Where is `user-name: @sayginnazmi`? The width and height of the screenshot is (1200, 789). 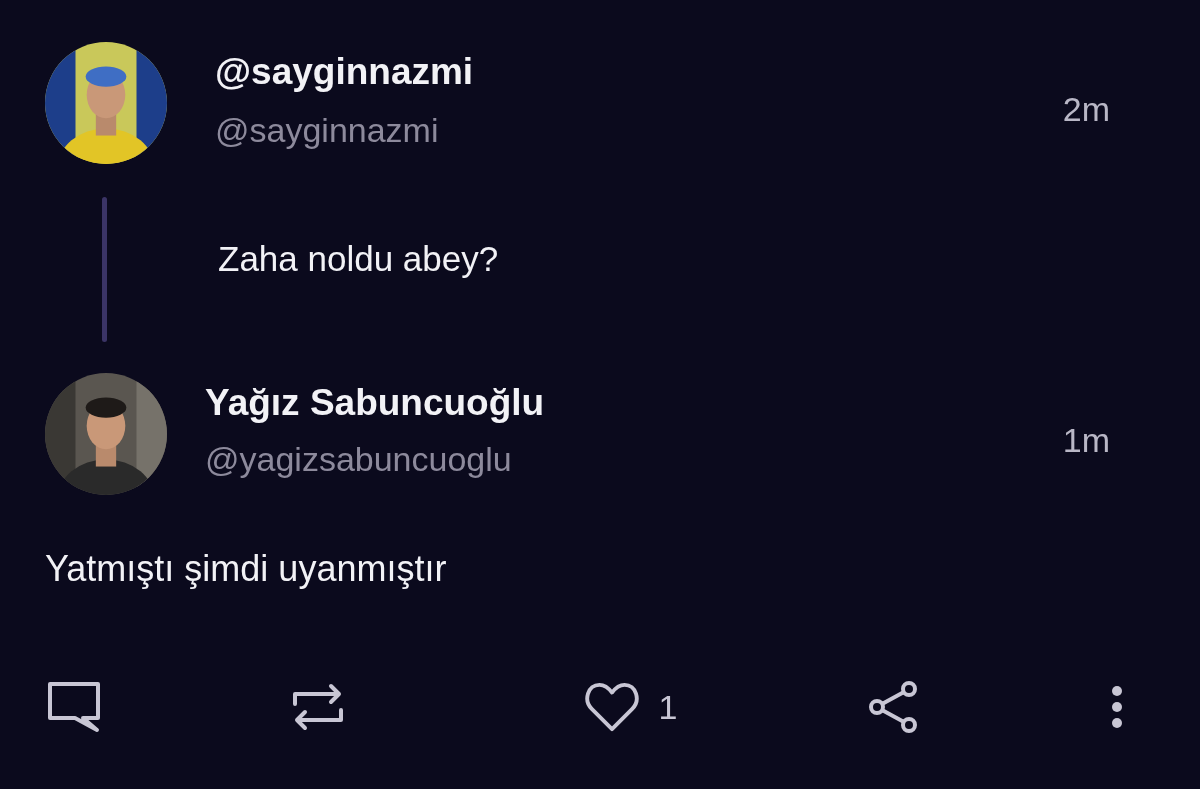
user-name: @sayginnazmi is located at coordinates (639, 72).